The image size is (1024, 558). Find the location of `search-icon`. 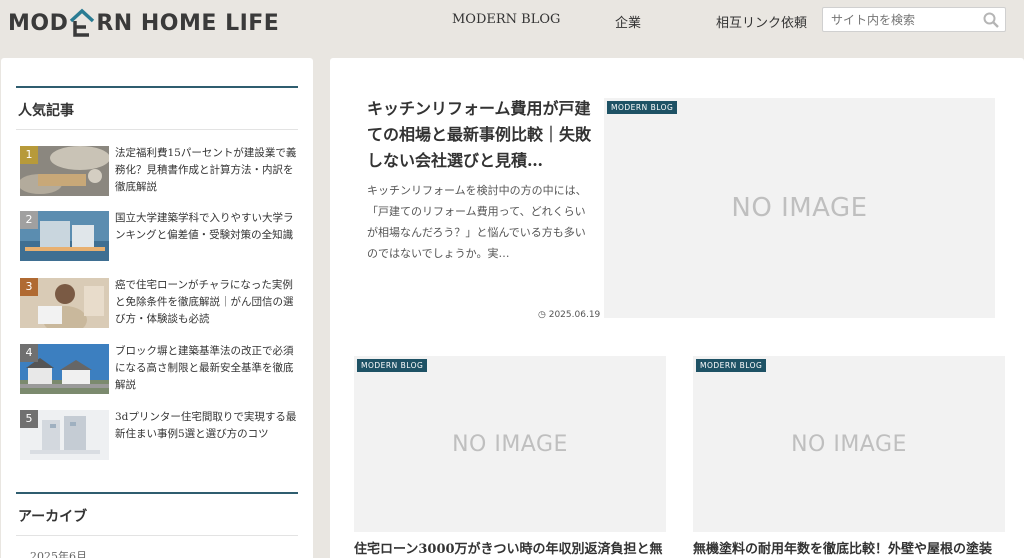

search-icon is located at coordinates (991, 20).